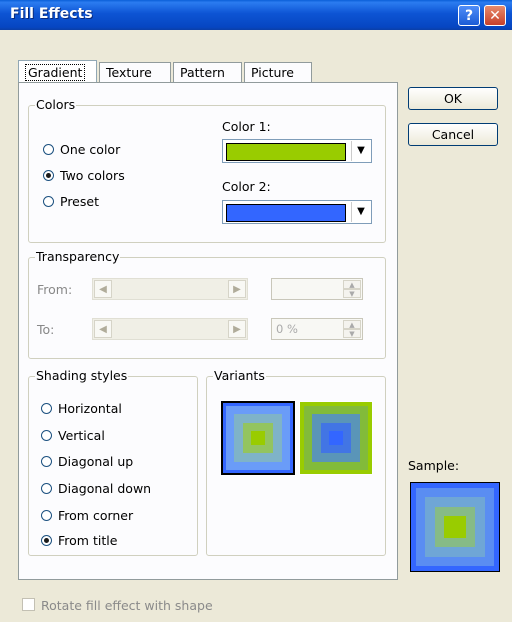  I want to click on color2-label: Color 2:, so click(246, 186).